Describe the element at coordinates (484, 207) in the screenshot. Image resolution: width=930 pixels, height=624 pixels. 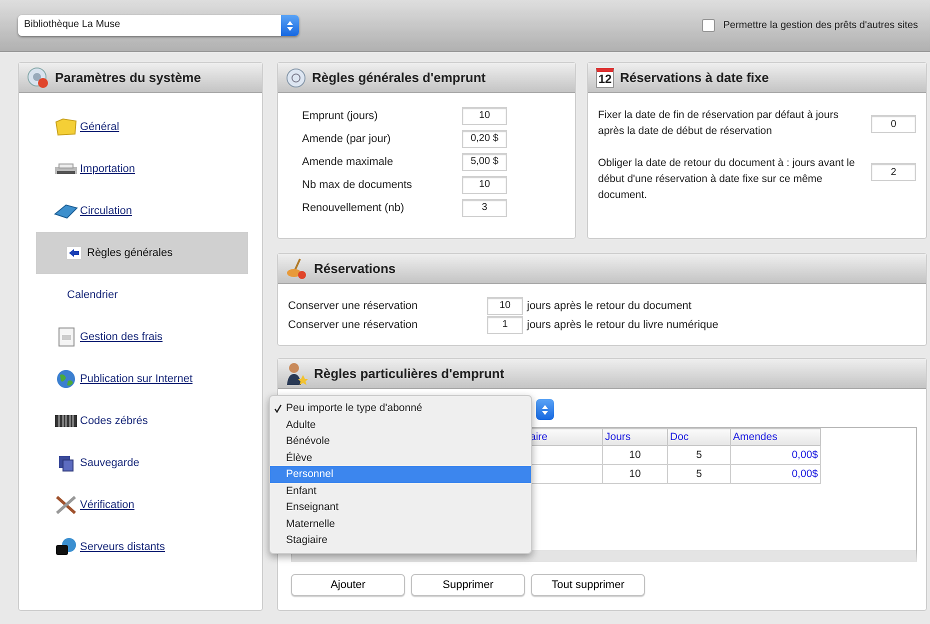
I see `input-field: 3` at that location.